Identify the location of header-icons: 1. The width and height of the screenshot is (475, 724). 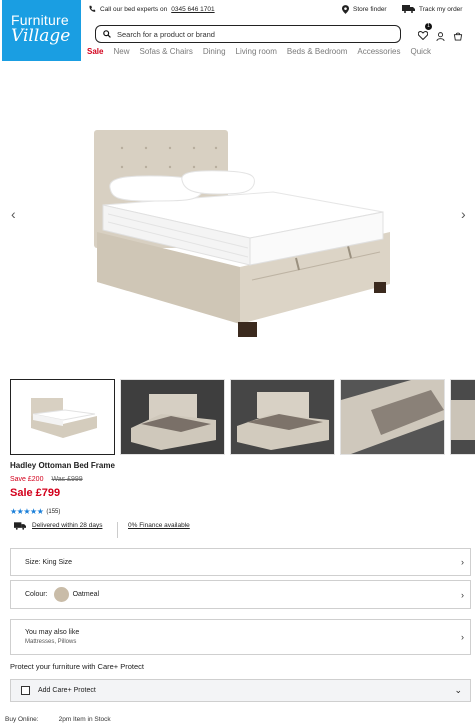
(440, 34).